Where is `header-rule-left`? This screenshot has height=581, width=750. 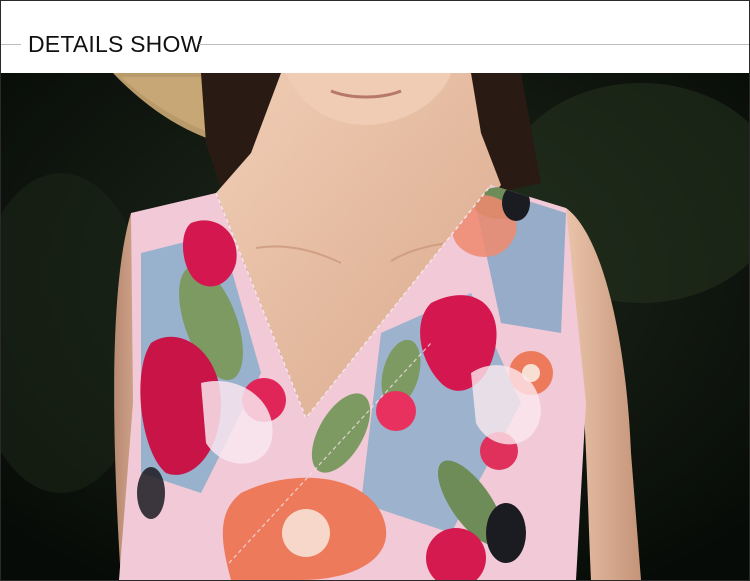 header-rule-left is located at coordinates (11, 44).